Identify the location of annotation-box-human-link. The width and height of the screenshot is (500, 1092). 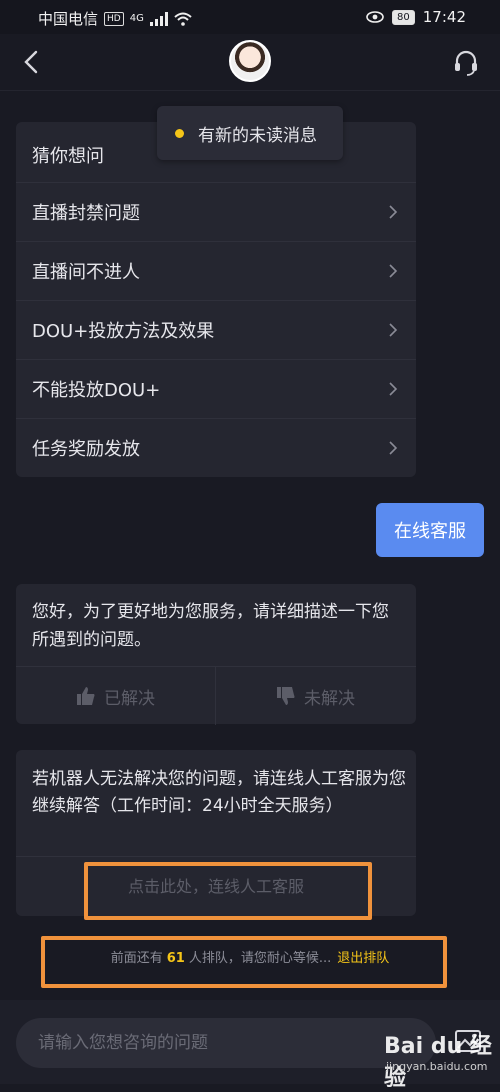
(228, 891).